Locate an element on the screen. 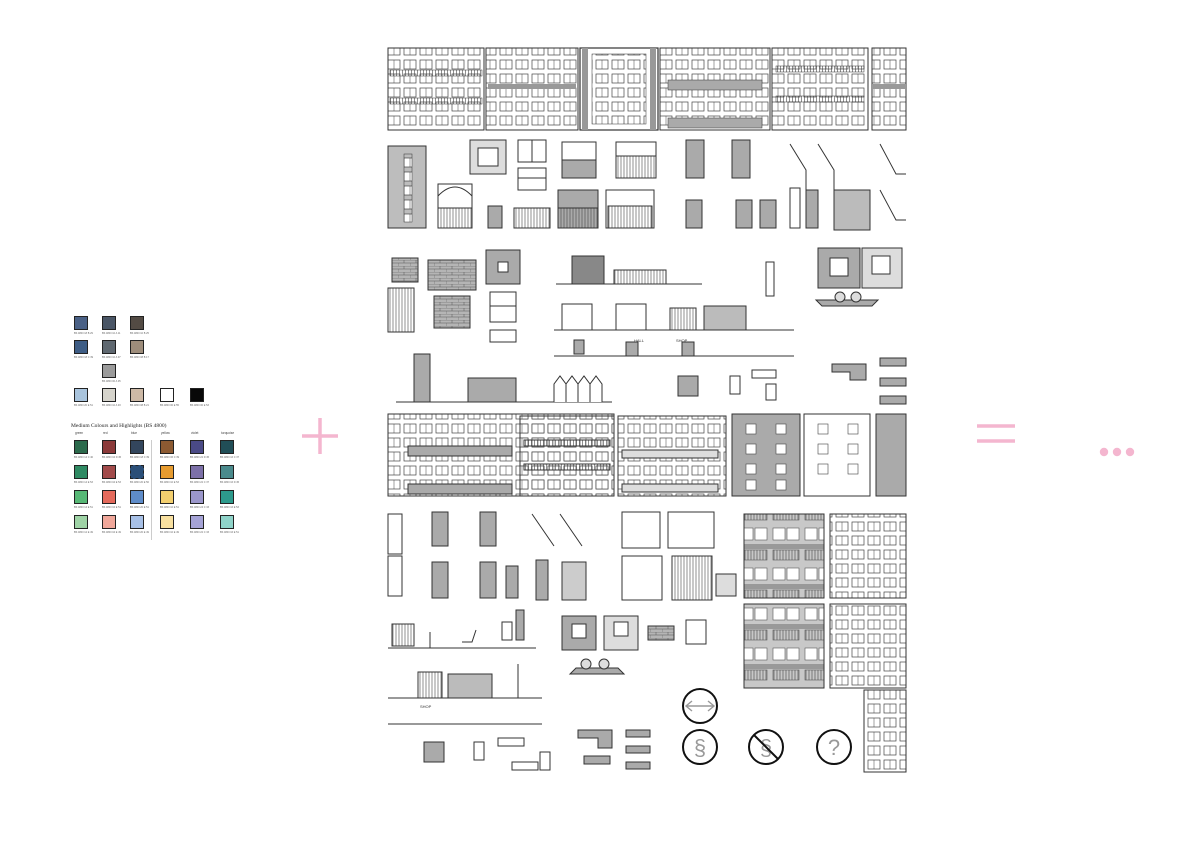 The image size is (1200, 848). swatch-code: BS 4800 22 C 37 is located at coordinates (200, 482).